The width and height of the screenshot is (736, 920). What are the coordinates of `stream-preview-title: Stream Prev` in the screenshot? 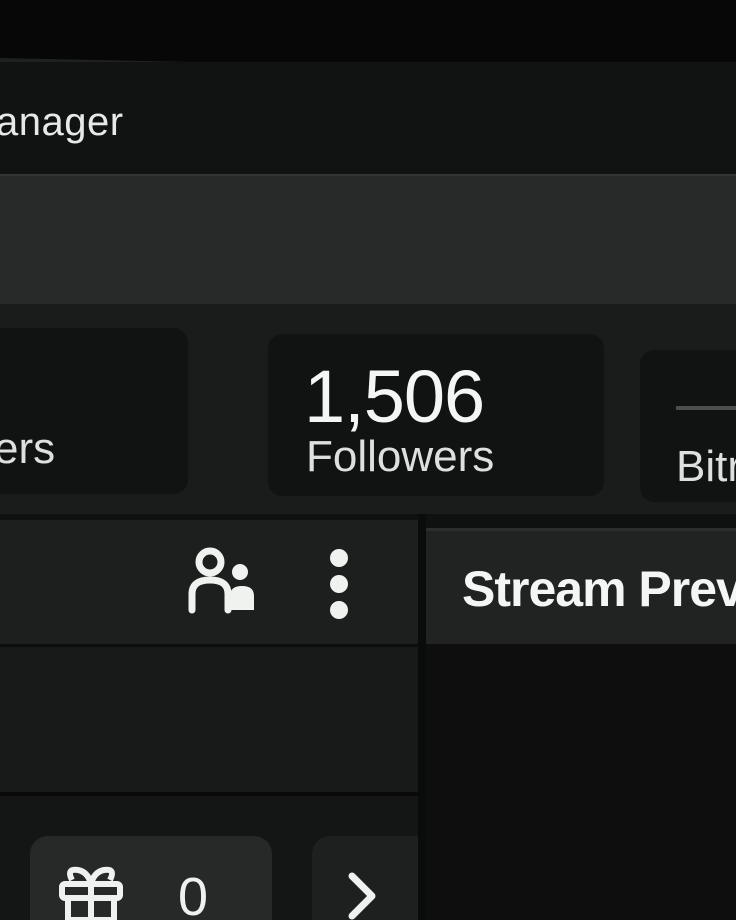 It's located at (599, 589).